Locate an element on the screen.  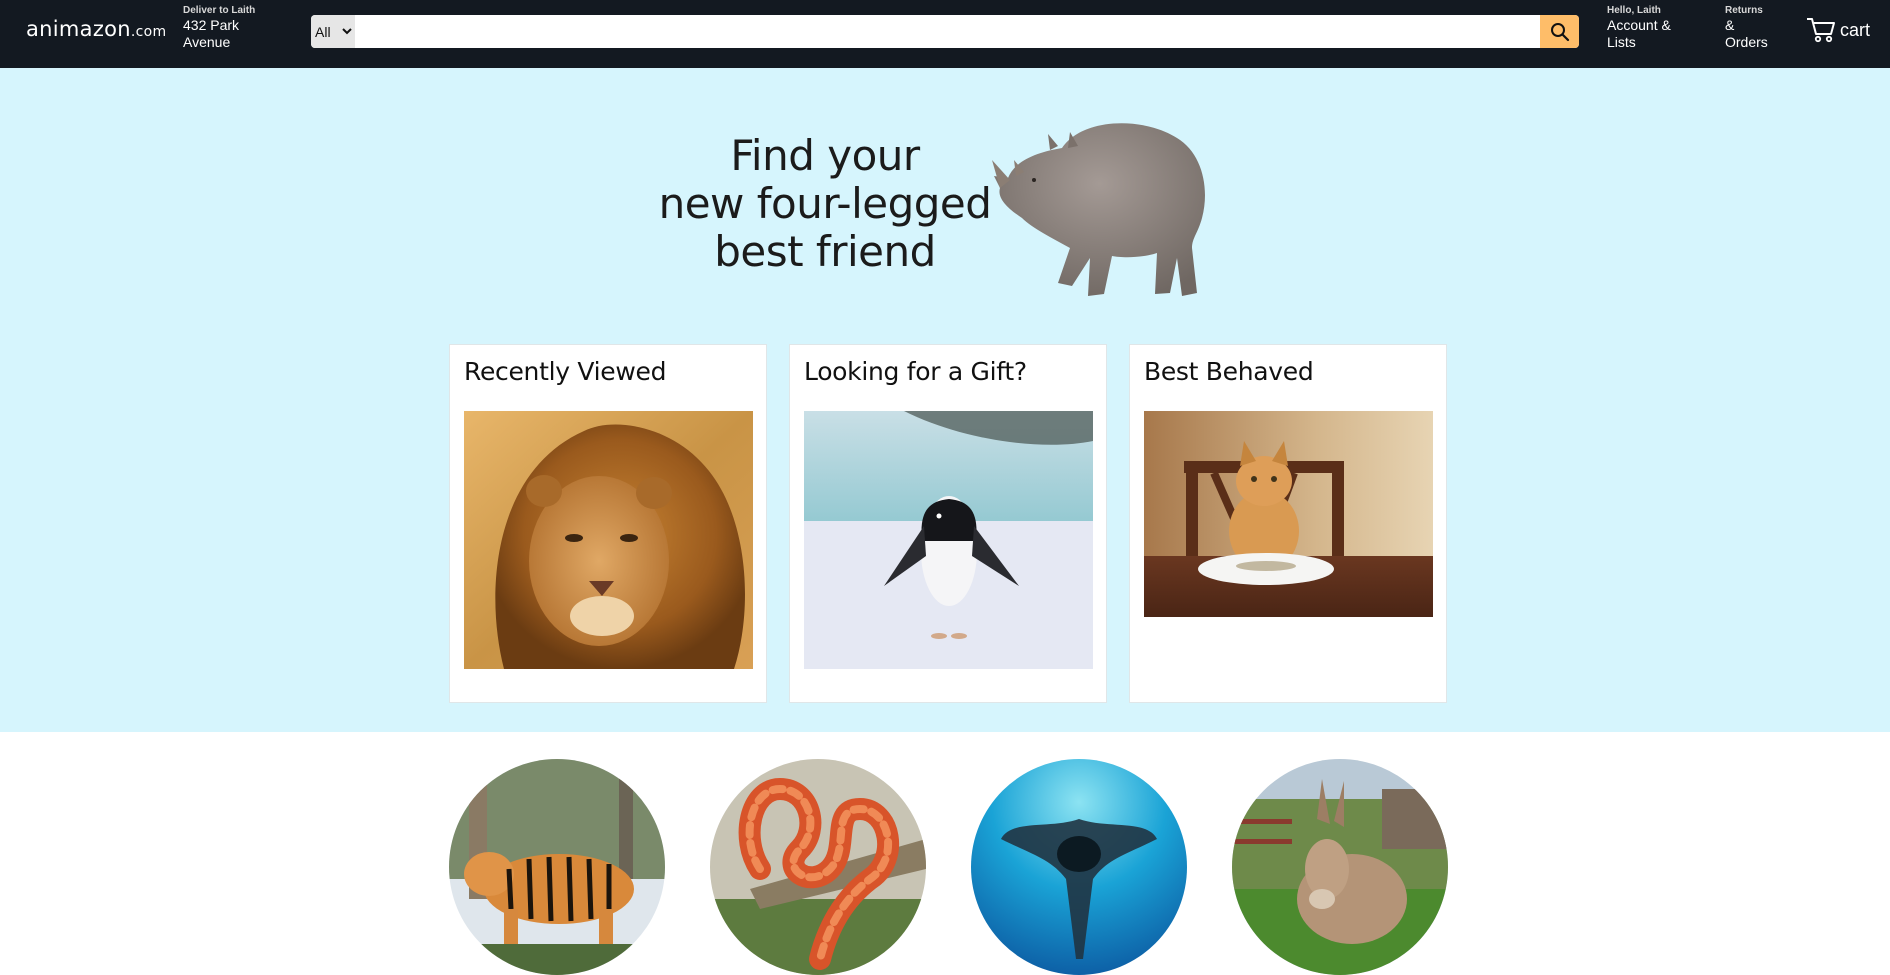
account-label-line2: Lists is located at coordinates (1621, 42).